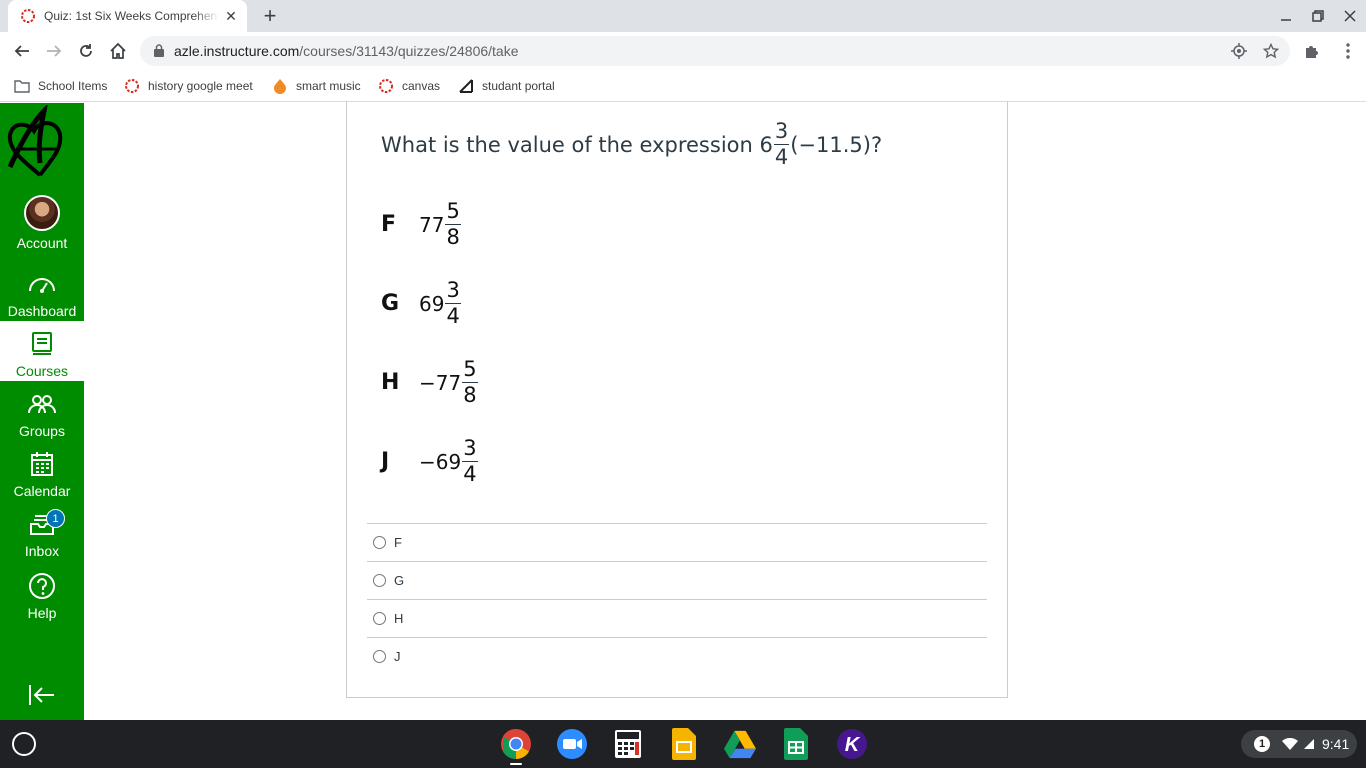 This screenshot has width=1366, height=768. Describe the element at coordinates (1348, 51) in the screenshot. I see `menu-icon` at that location.